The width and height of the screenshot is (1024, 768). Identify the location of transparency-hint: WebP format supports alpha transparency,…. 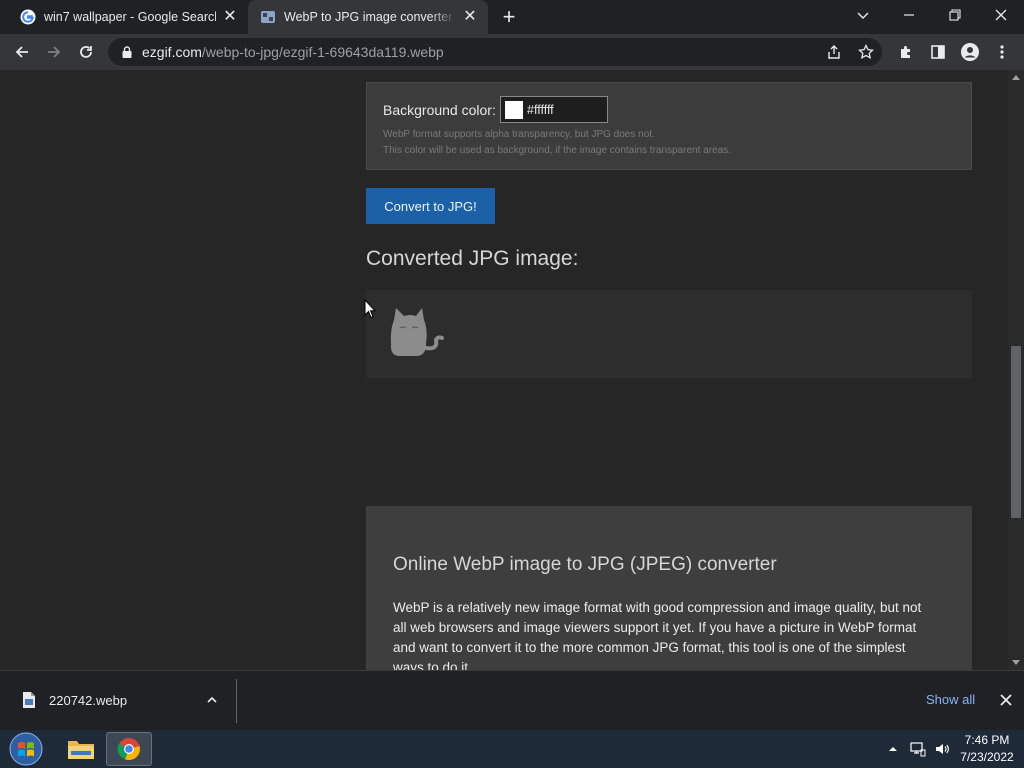
(519, 134).